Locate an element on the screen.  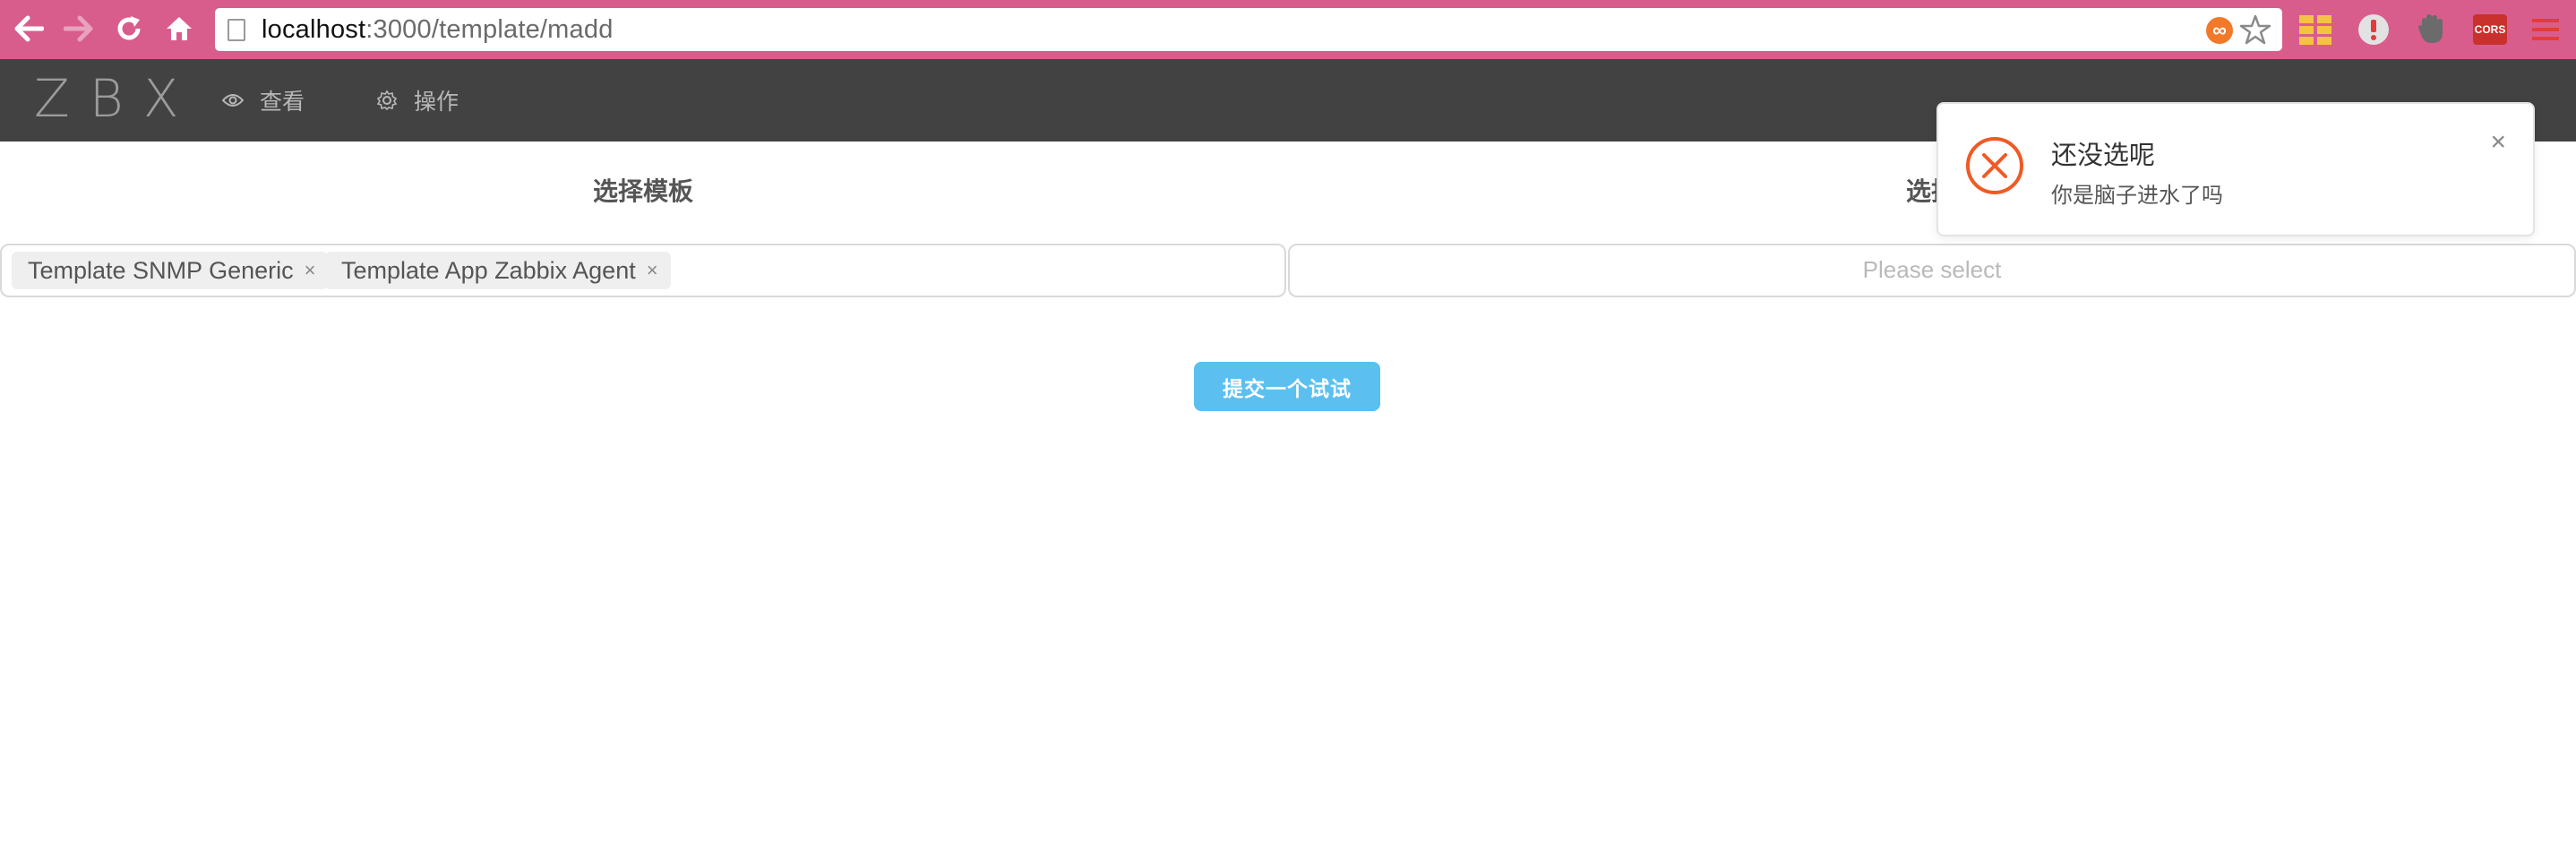
tag-label: Template App Zabbix Agent is located at coordinates (488, 270).